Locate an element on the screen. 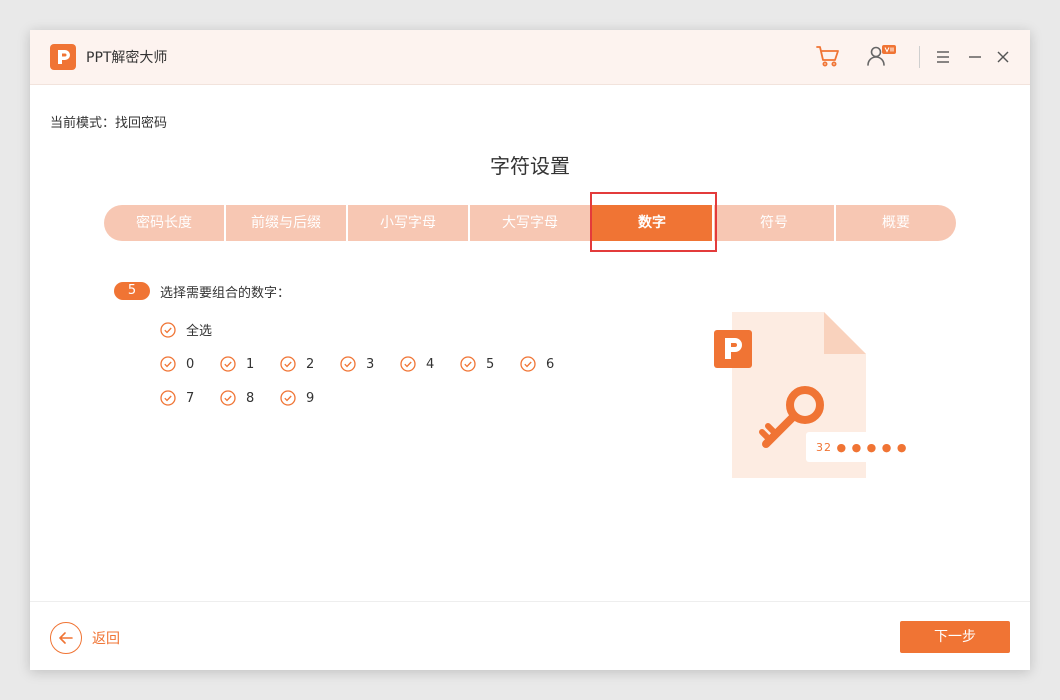 This screenshot has width=1060, height=700. digit-checkbox-1: 1 is located at coordinates (237, 364).